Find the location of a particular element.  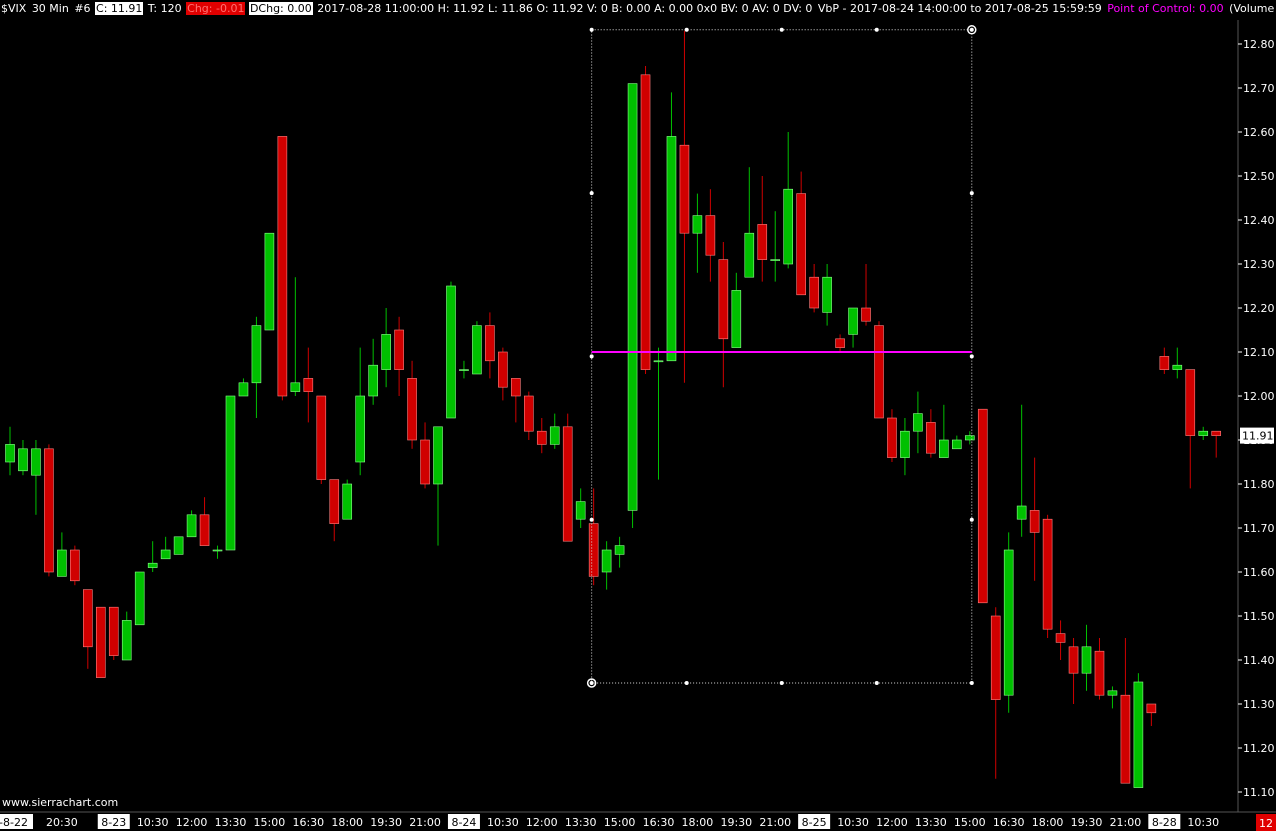

trades-value: T: 120 is located at coordinates (164, 8).